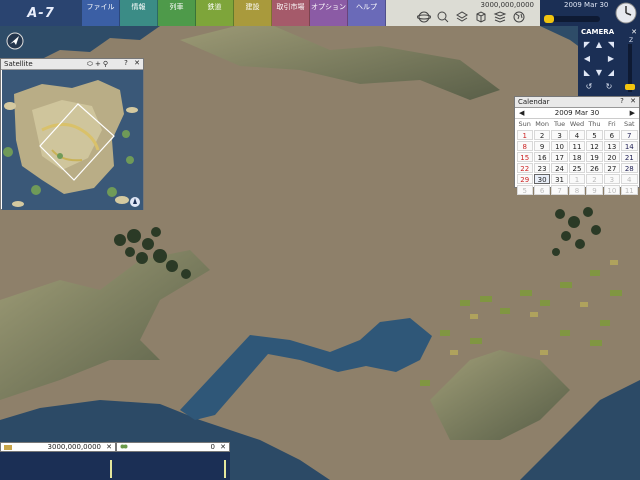 The height and width of the screenshot is (480, 640). What do you see at coordinates (542, 167) in the screenshot?
I see `calendar-day: 23` at bounding box center [542, 167].